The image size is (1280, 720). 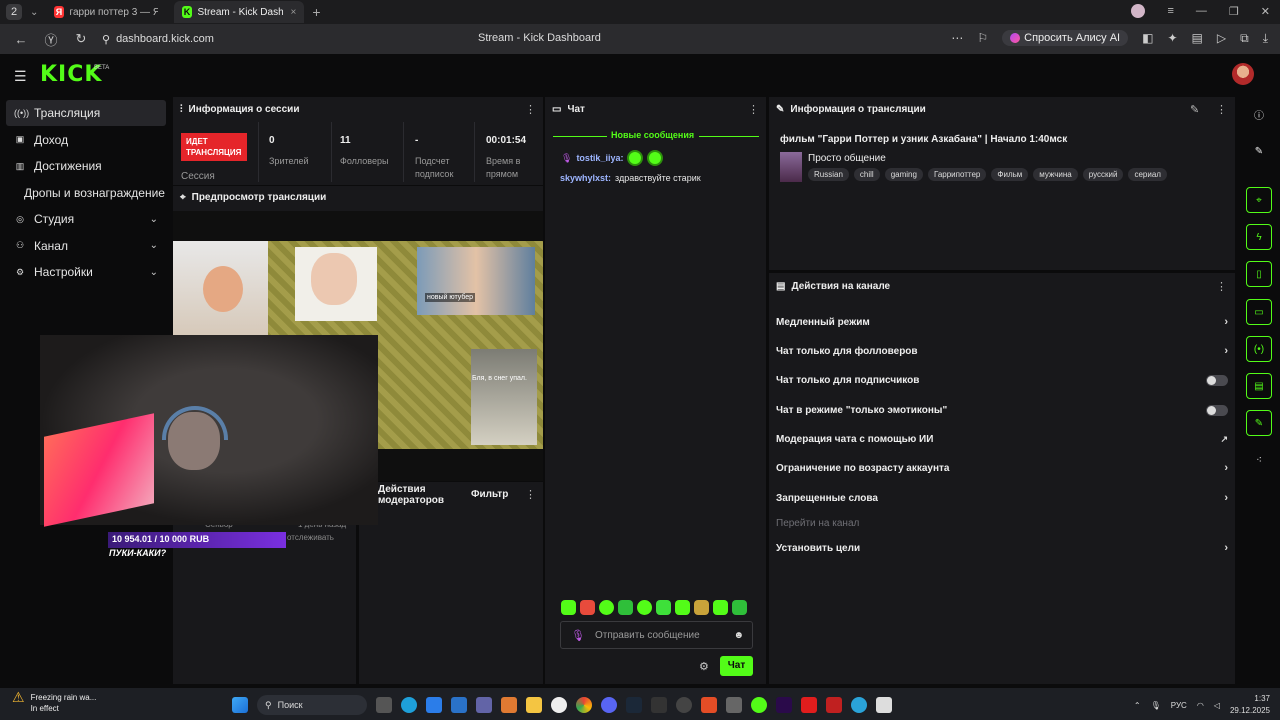 What do you see at coordinates (1002, 468) in the screenshot?
I see `action-age-restriction: Ограничение по возрасту аккаунта ›` at bounding box center [1002, 468].